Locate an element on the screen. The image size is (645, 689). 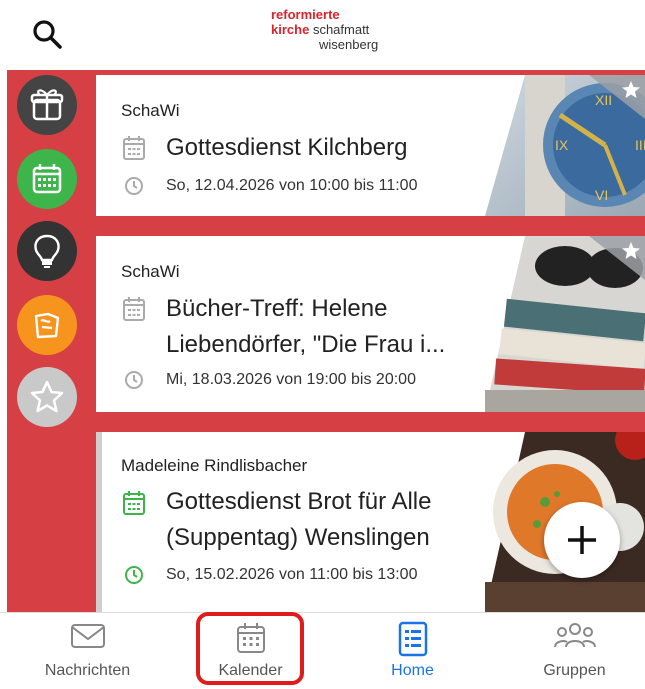
group-icon is located at coordinates (574, 635).